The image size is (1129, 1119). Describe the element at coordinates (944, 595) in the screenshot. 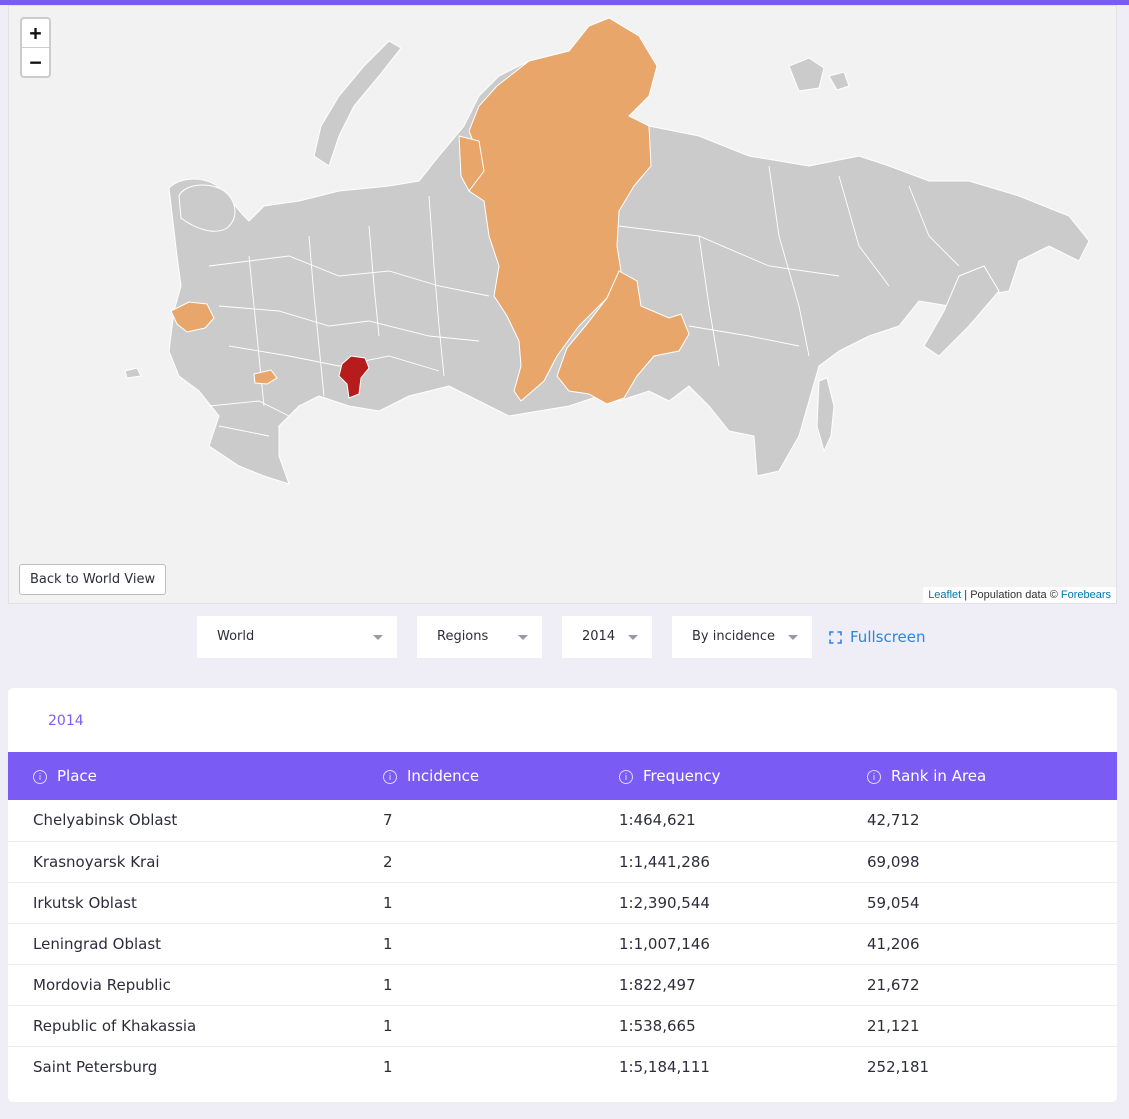

I see `leaflet-link: Leaflet` at that location.